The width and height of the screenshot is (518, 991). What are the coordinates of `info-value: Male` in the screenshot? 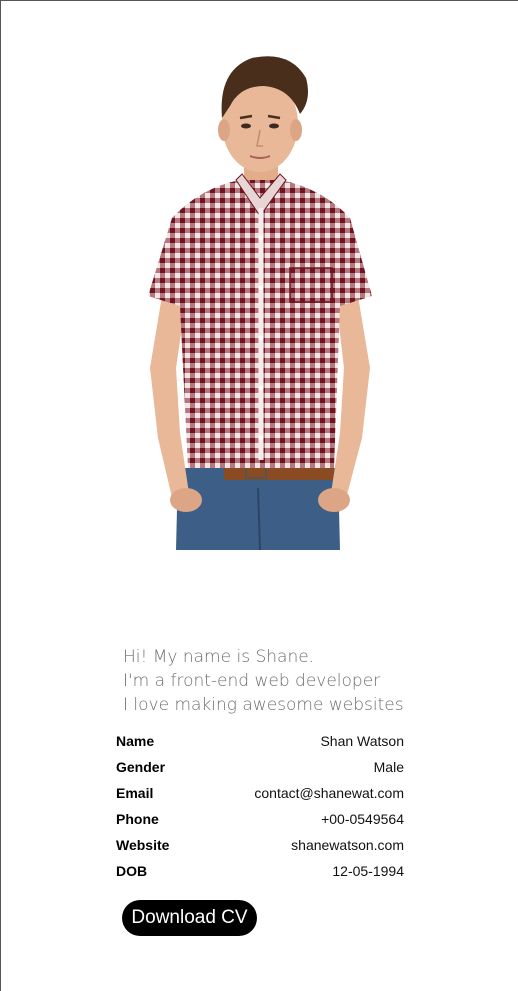 It's located at (388, 767).